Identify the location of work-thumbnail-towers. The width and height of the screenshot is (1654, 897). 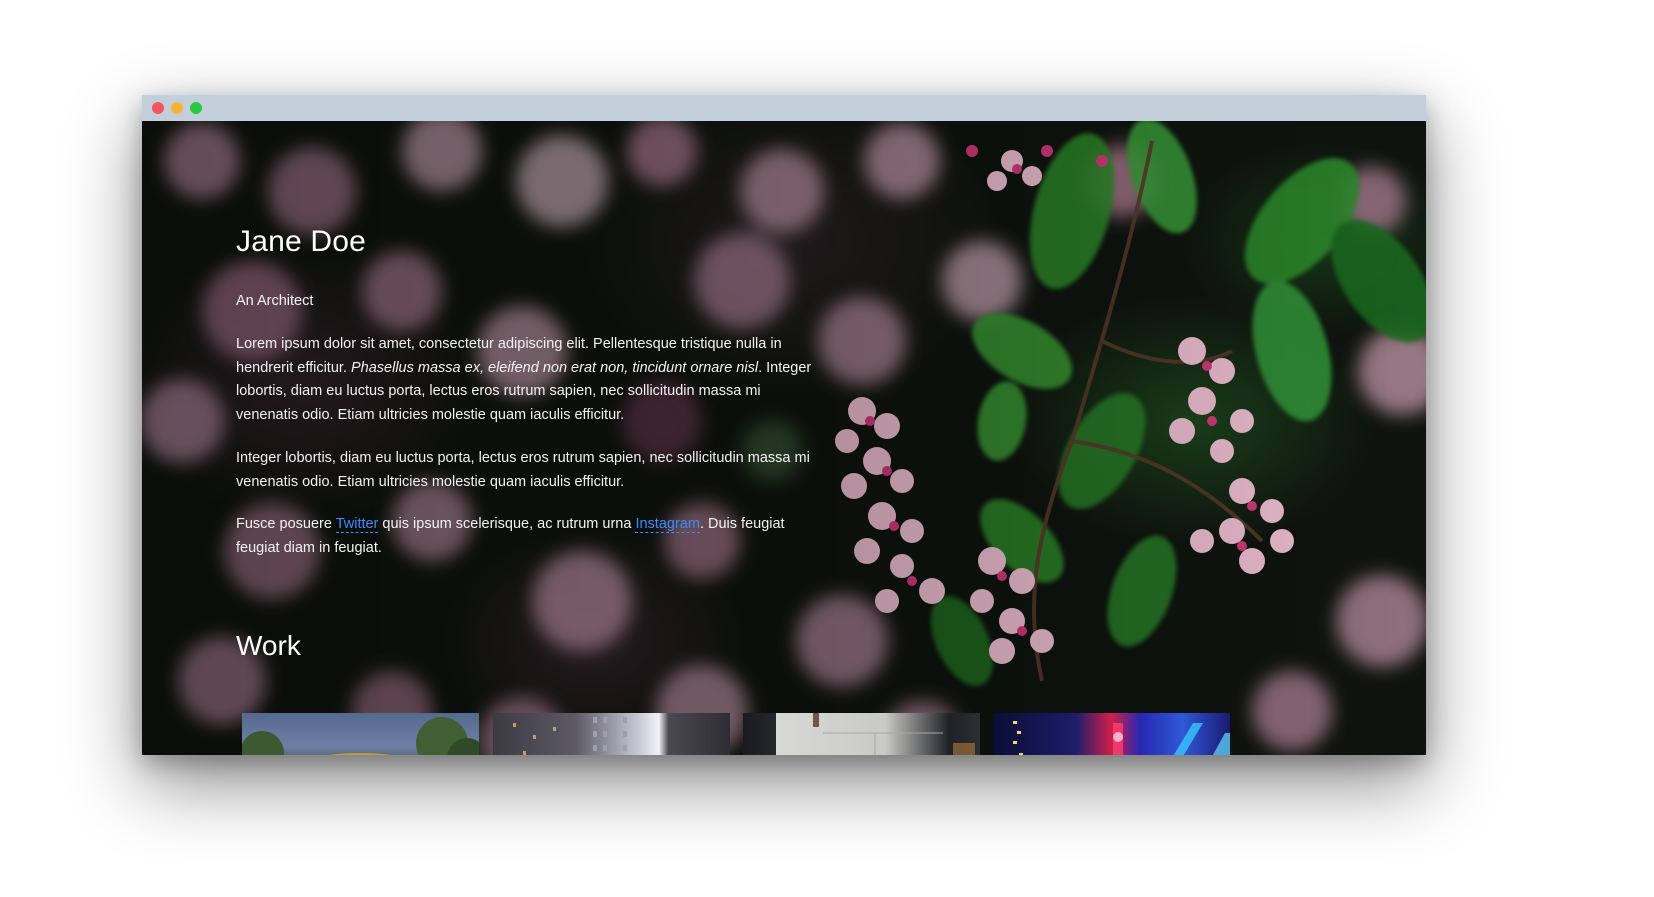
(611, 734).